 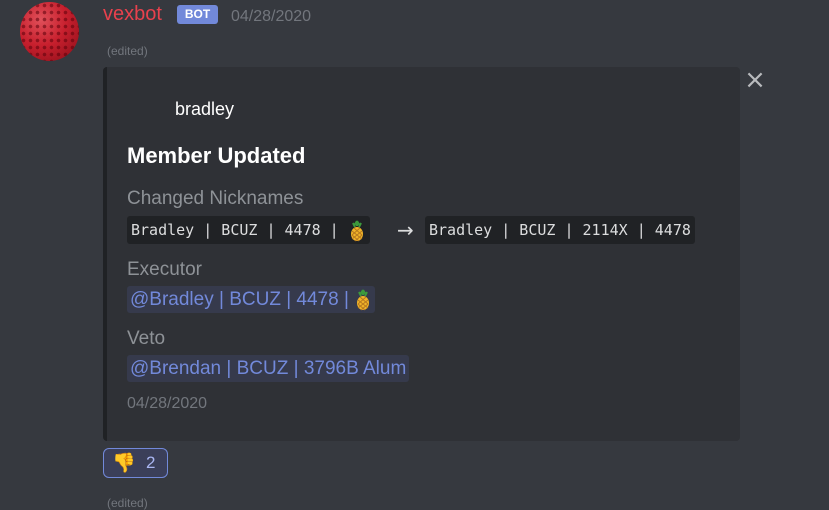 What do you see at coordinates (215, 198) in the screenshot?
I see `field-name-changed-nicknames: Changed Nicknames` at bounding box center [215, 198].